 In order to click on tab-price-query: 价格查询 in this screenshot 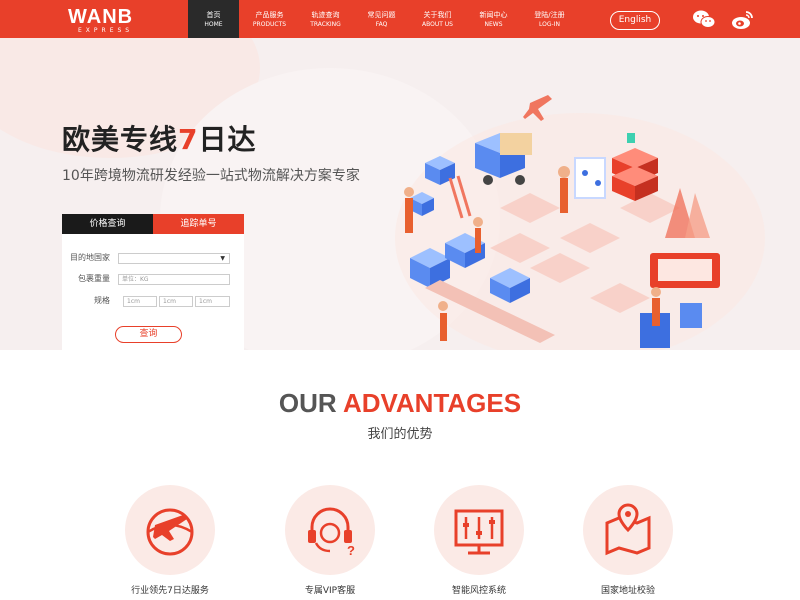, I will do `click(107, 224)`.